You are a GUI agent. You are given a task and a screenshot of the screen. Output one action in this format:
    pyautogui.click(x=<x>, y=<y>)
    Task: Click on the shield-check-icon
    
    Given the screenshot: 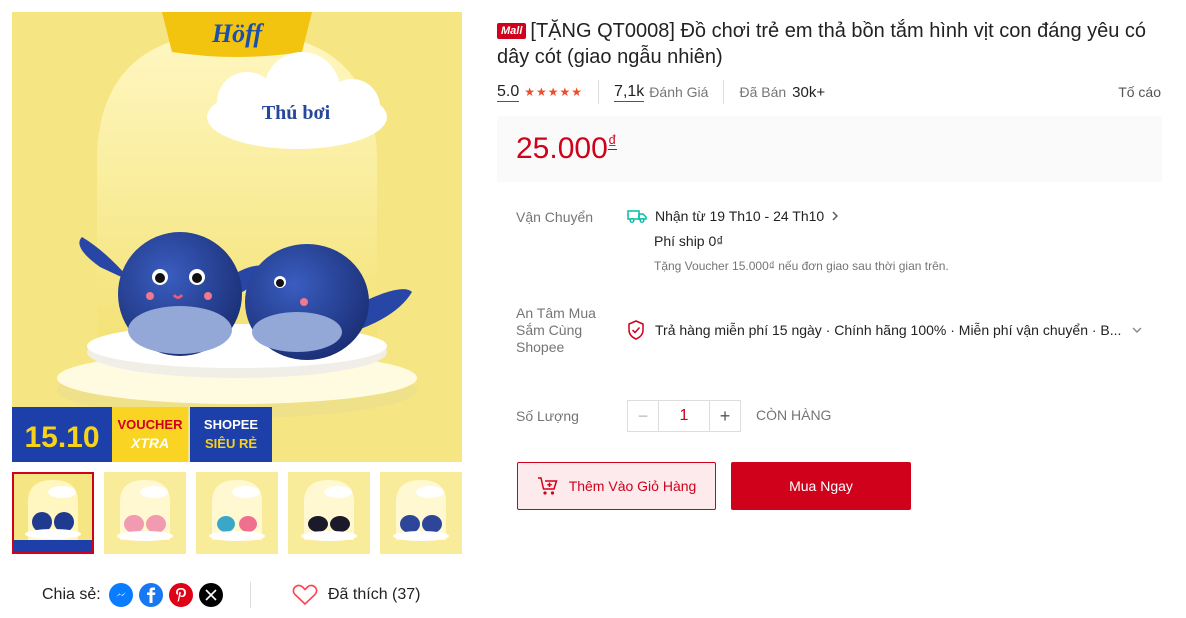 What is the action you would take?
    pyautogui.click(x=636, y=330)
    